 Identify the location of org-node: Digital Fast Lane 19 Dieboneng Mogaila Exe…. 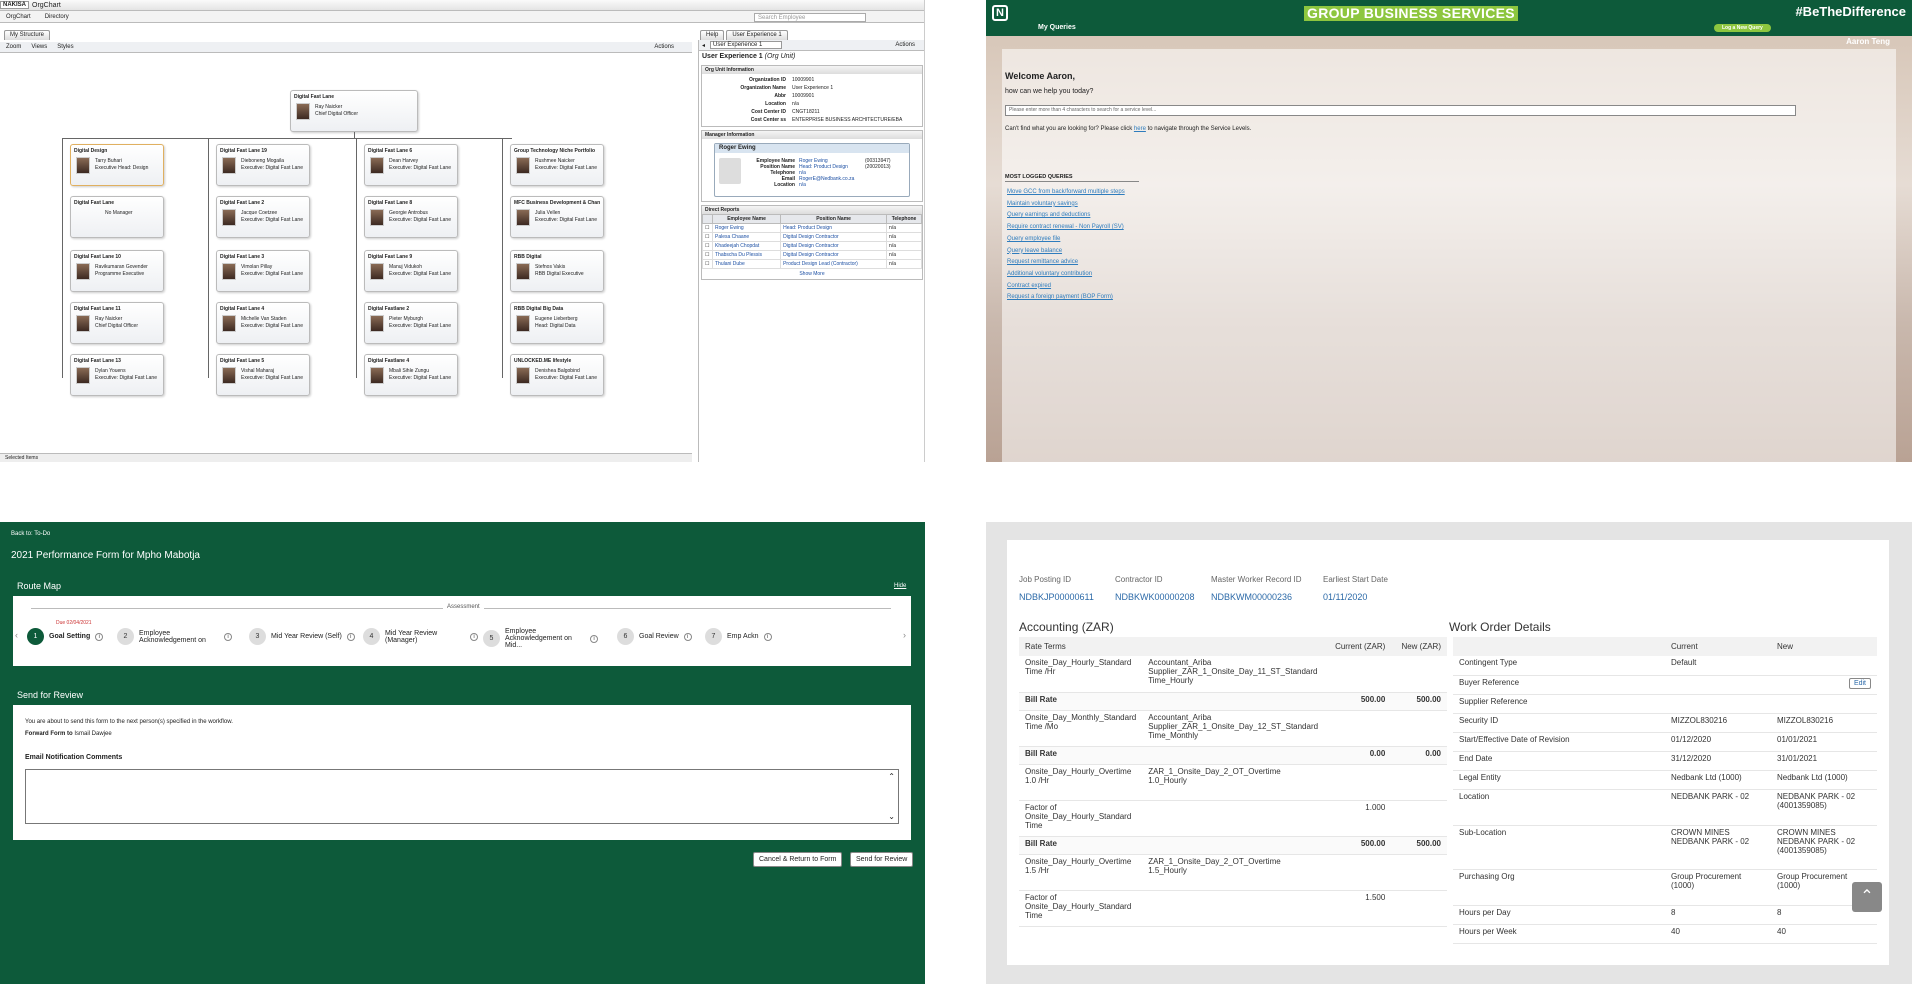
(263, 165).